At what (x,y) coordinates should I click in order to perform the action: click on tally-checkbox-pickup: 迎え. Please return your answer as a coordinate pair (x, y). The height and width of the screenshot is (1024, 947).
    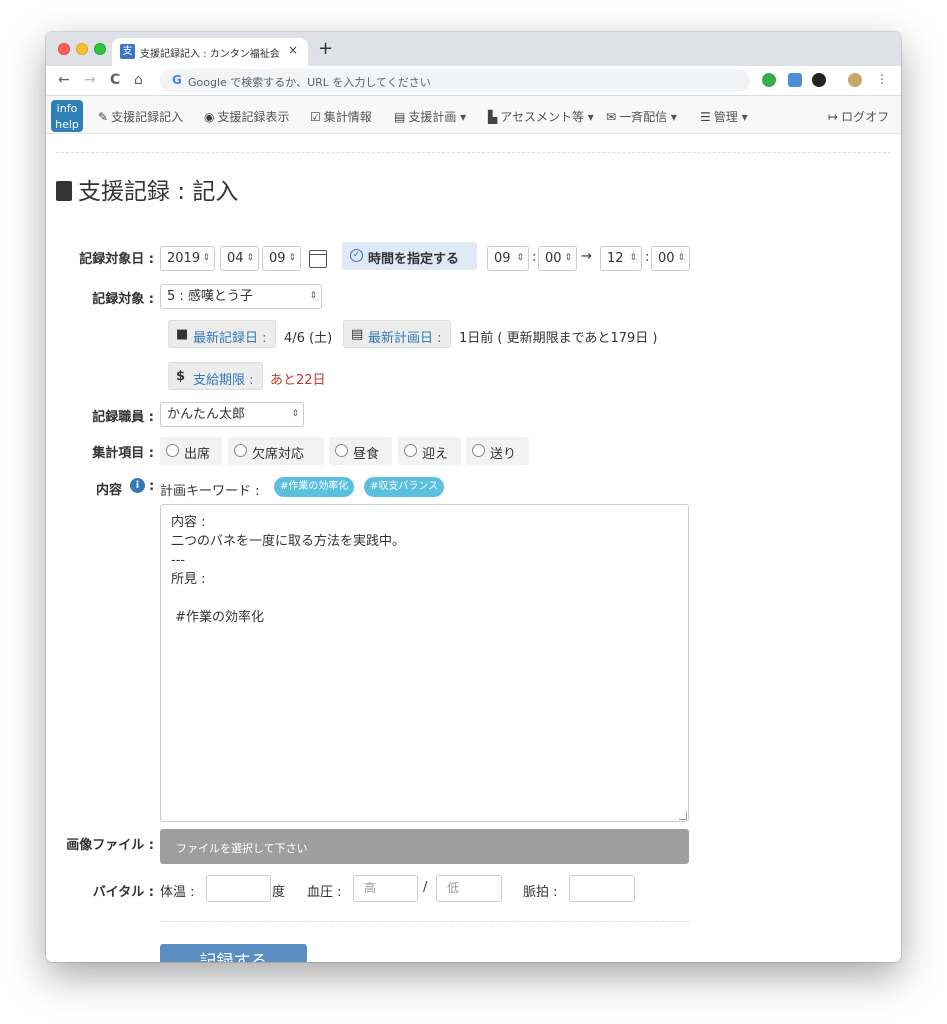
    Looking at the image, I should click on (429, 451).